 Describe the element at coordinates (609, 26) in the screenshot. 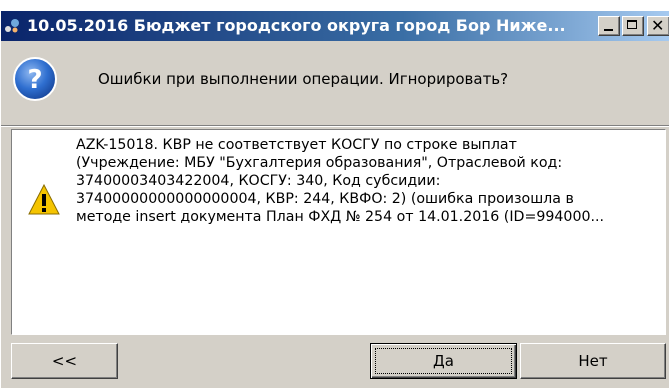

I see `minimize-button` at that location.